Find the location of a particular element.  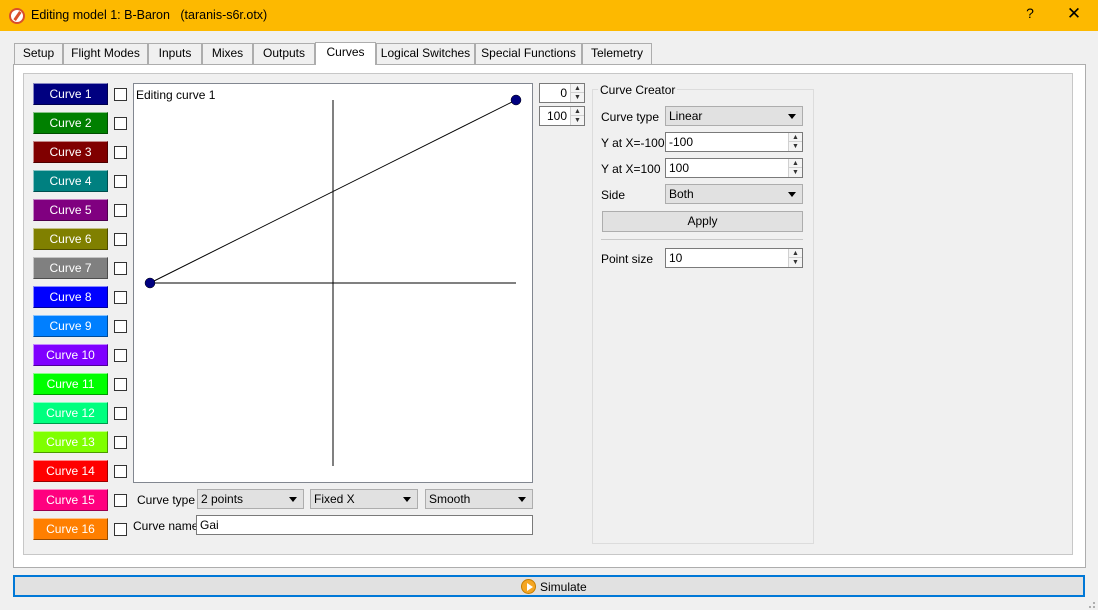

curve-11-button: Curve 11 is located at coordinates (70, 384).